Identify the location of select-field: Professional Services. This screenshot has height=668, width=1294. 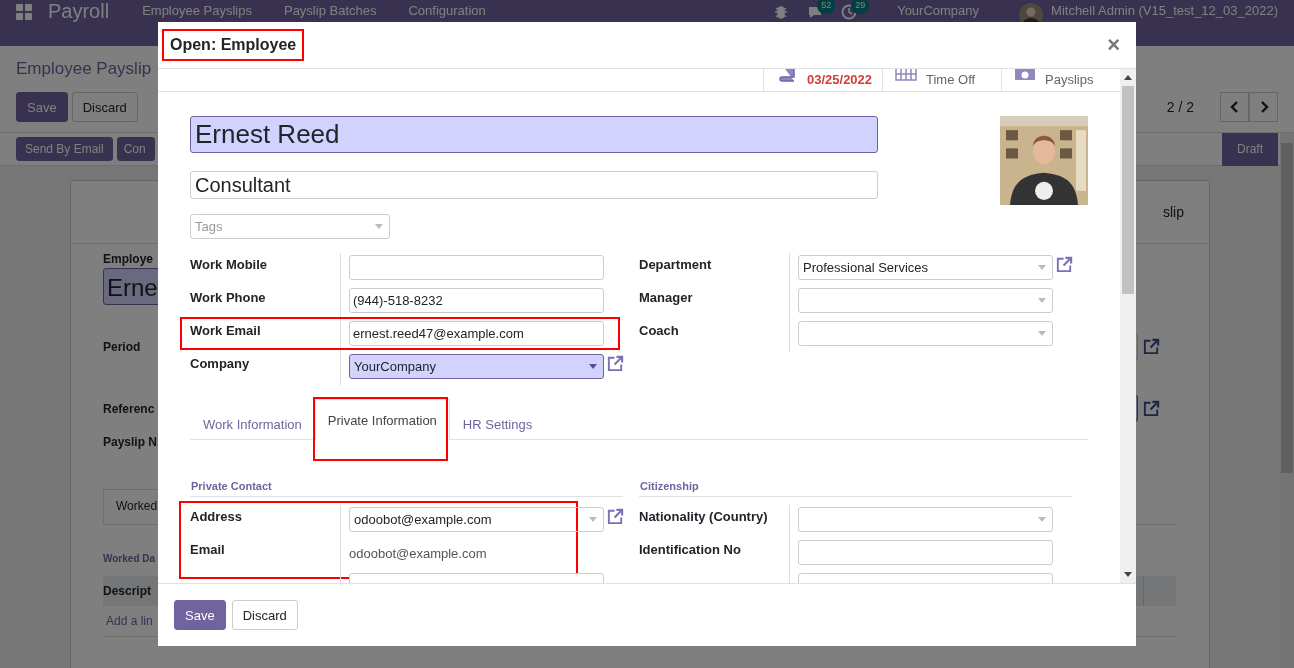
(925, 267).